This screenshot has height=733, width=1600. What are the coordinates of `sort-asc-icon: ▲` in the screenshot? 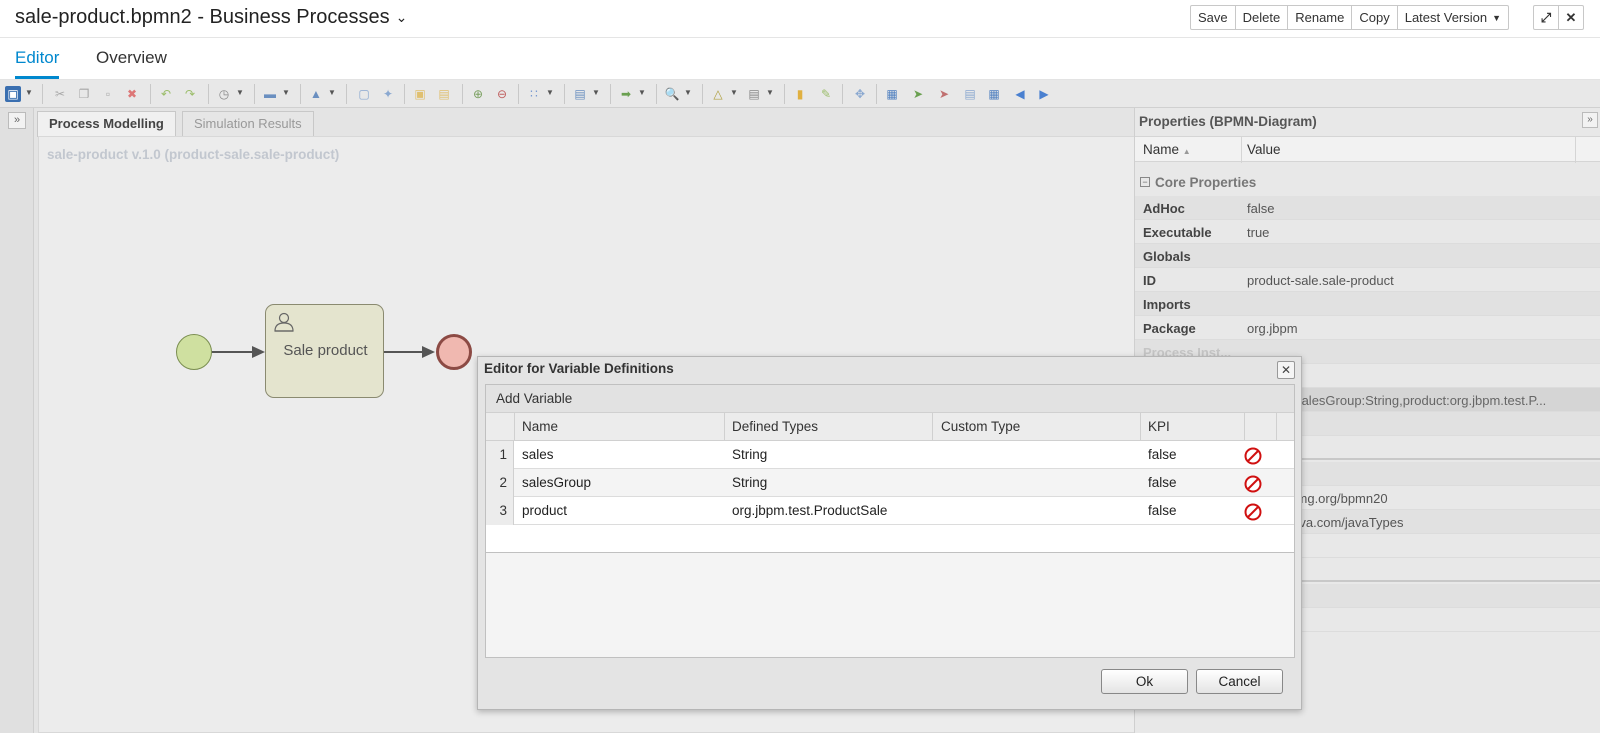 It's located at (1186, 151).